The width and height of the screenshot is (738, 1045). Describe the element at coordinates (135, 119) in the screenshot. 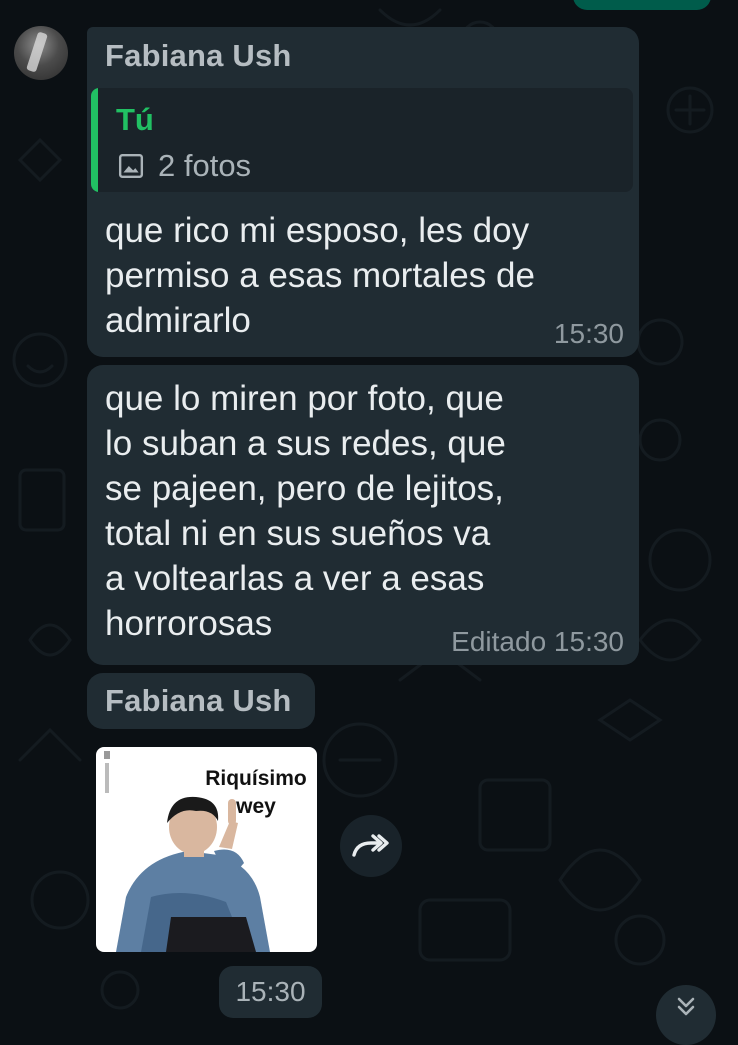

I see `quote-author: Tú` at that location.